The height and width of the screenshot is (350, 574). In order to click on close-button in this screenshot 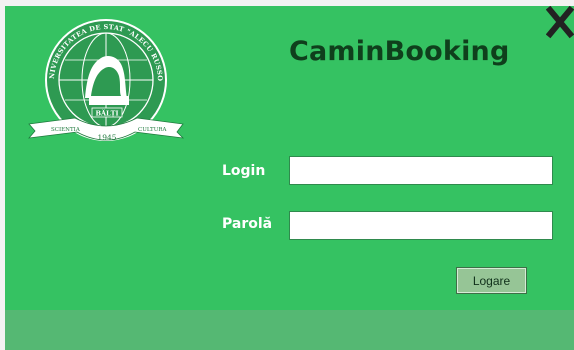, I will do `click(560, 23)`.